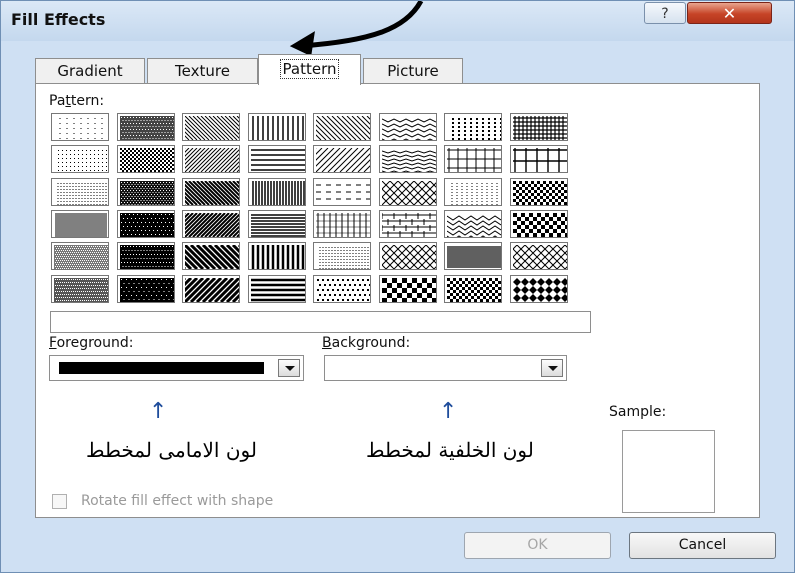  What do you see at coordinates (702, 545) in the screenshot?
I see `cancel-button: Cancel` at bounding box center [702, 545].